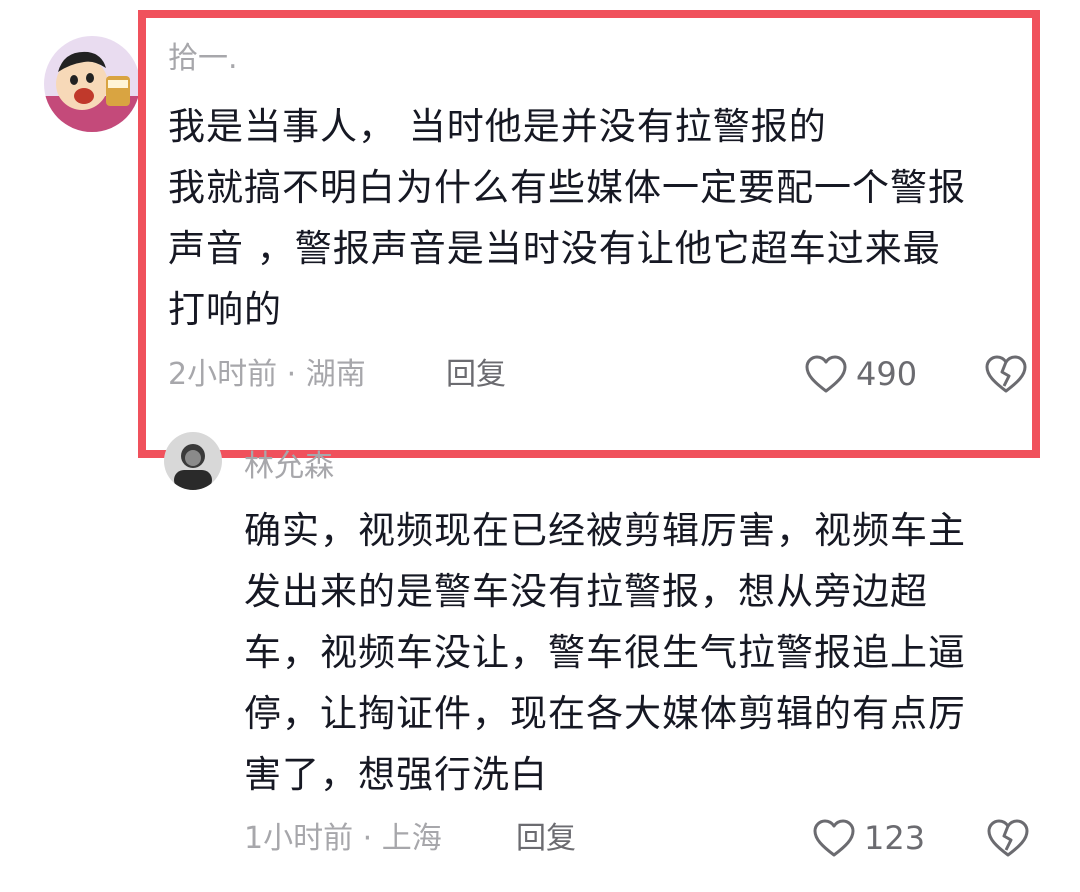 The width and height of the screenshot is (1080, 892). What do you see at coordinates (605, 530) in the screenshot?
I see `comment-line: 确实，视频现在已经被剪辑厉害，视频车主` at bounding box center [605, 530].